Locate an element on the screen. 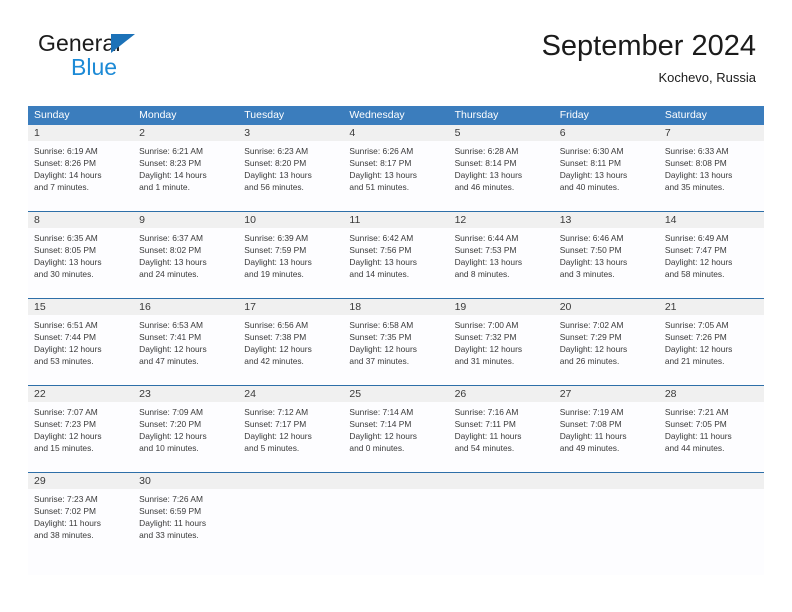 The image size is (792, 612). sunrise-text: Sunrise: 6:26 AM is located at coordinates (381, 151).